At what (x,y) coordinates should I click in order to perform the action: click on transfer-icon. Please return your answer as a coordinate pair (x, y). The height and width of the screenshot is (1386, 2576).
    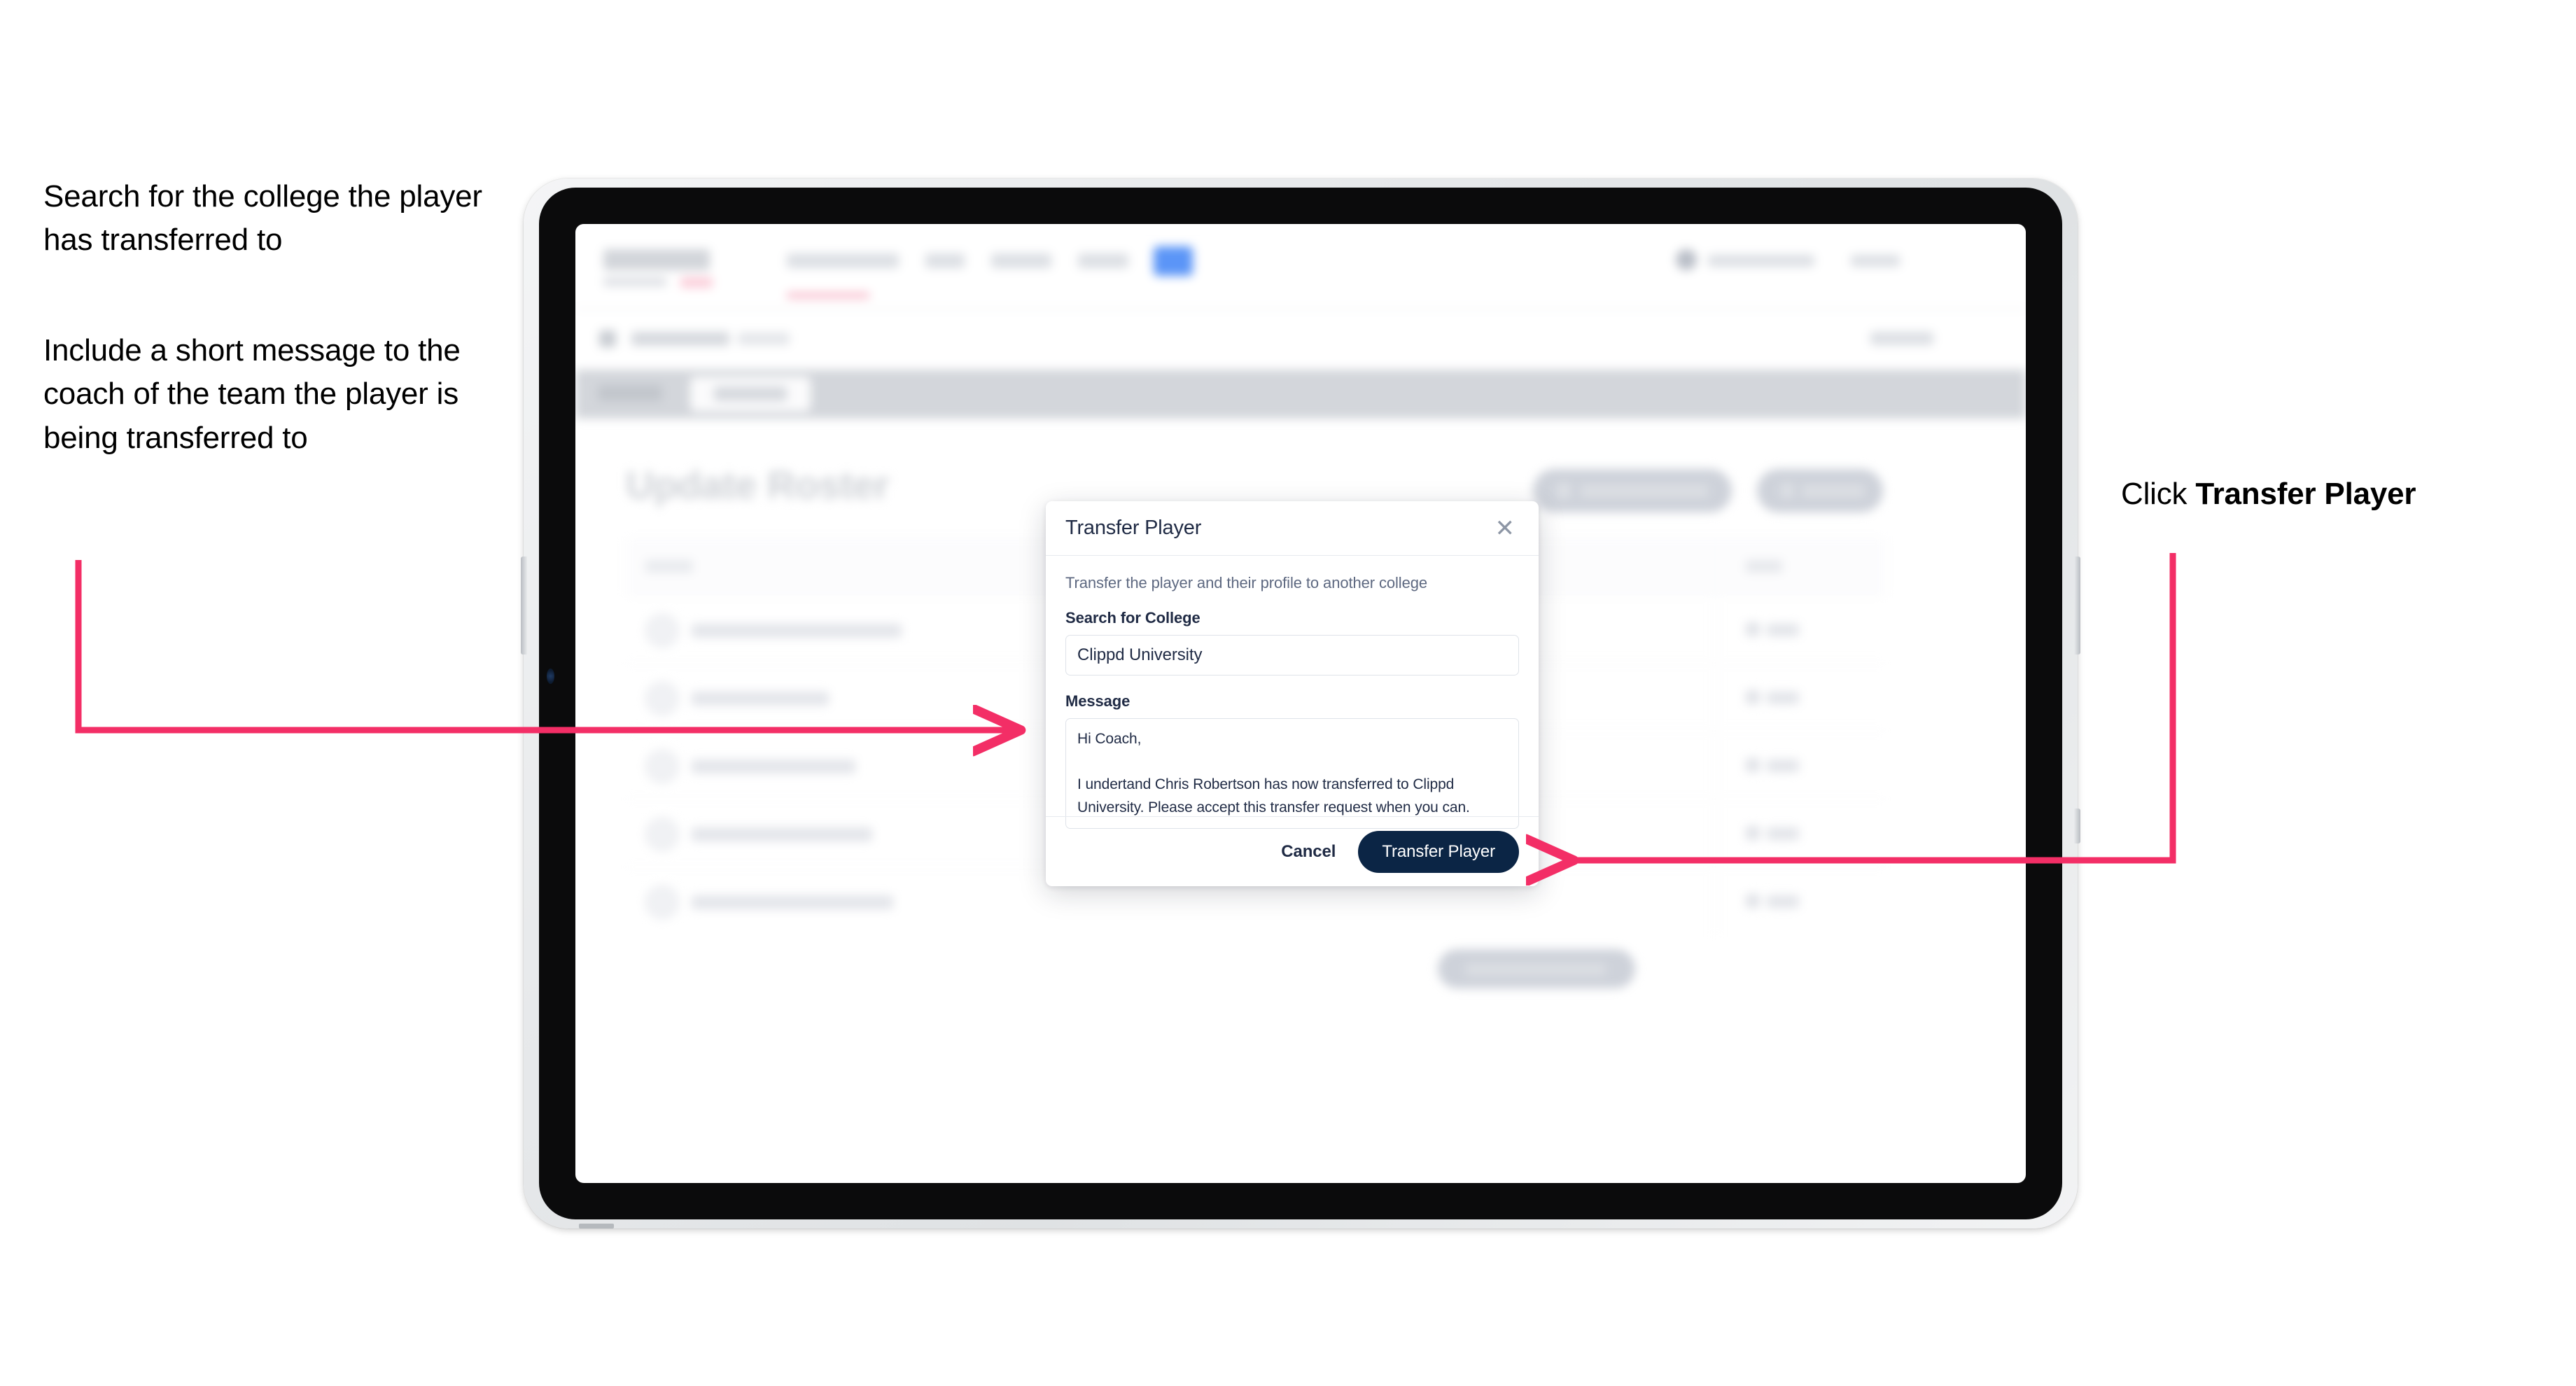
    Looking at the image, I should click on (1564, 490).